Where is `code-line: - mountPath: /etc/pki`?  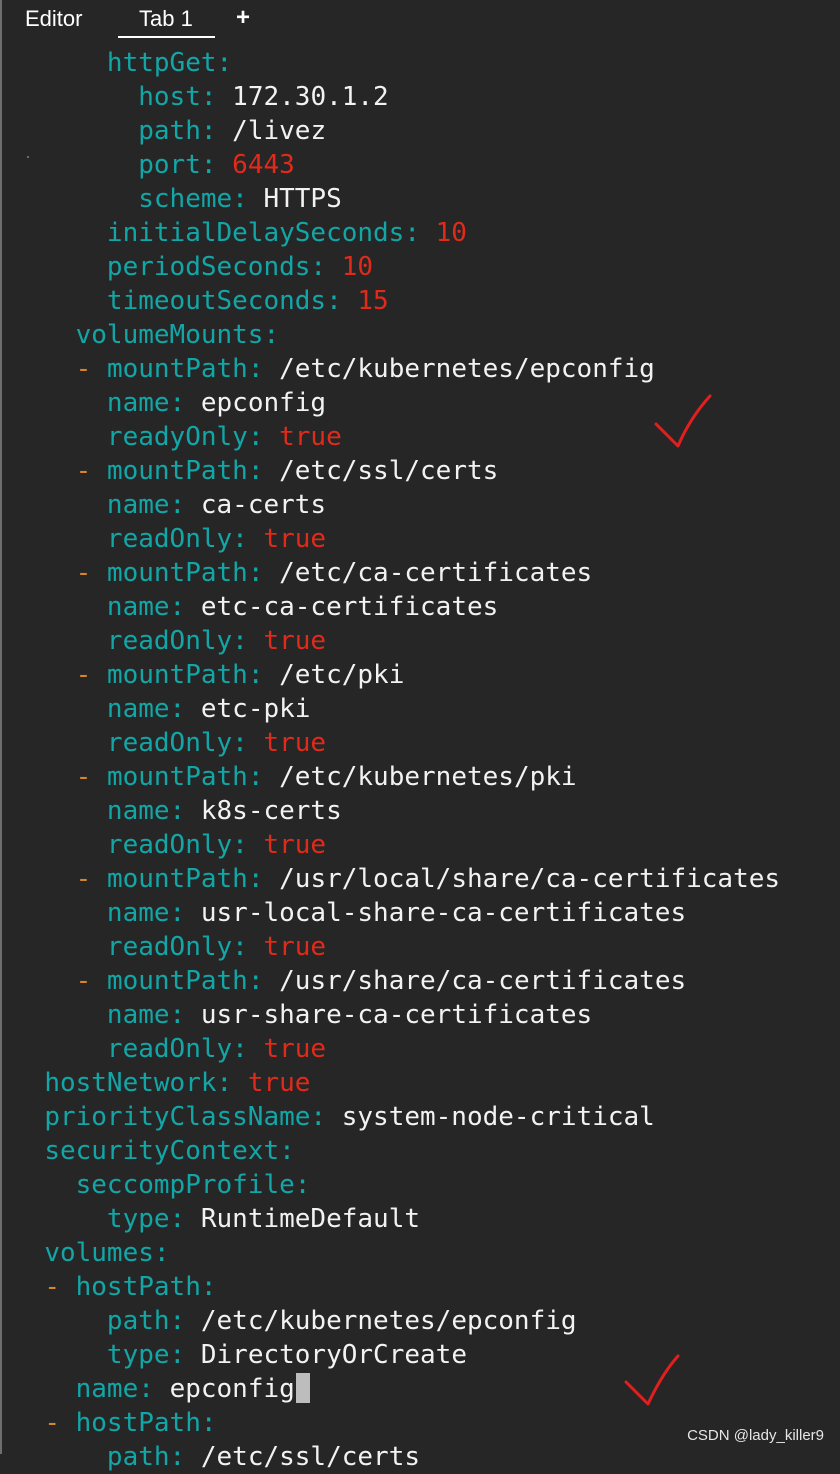
code-line: - mountPath: /etc/pki is located at coordinates (426, 675).